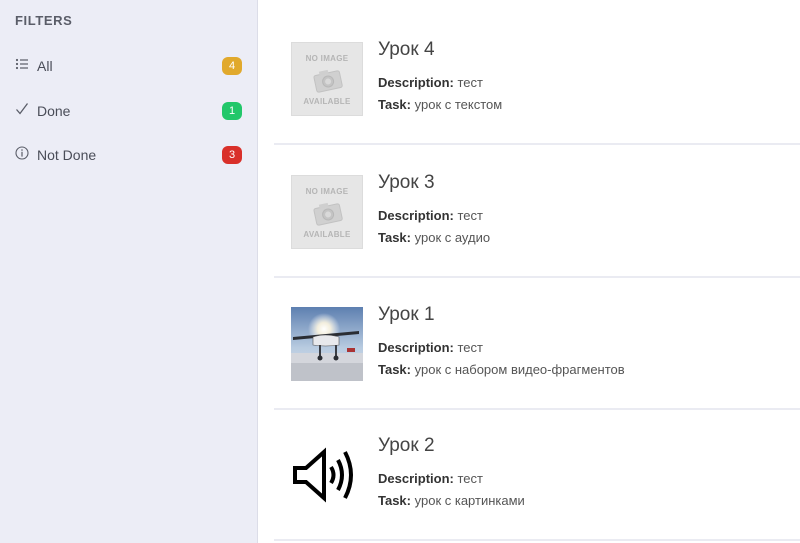 This screenshot has width=800, height=543. I want to click on list-icon, so click(22, 64).